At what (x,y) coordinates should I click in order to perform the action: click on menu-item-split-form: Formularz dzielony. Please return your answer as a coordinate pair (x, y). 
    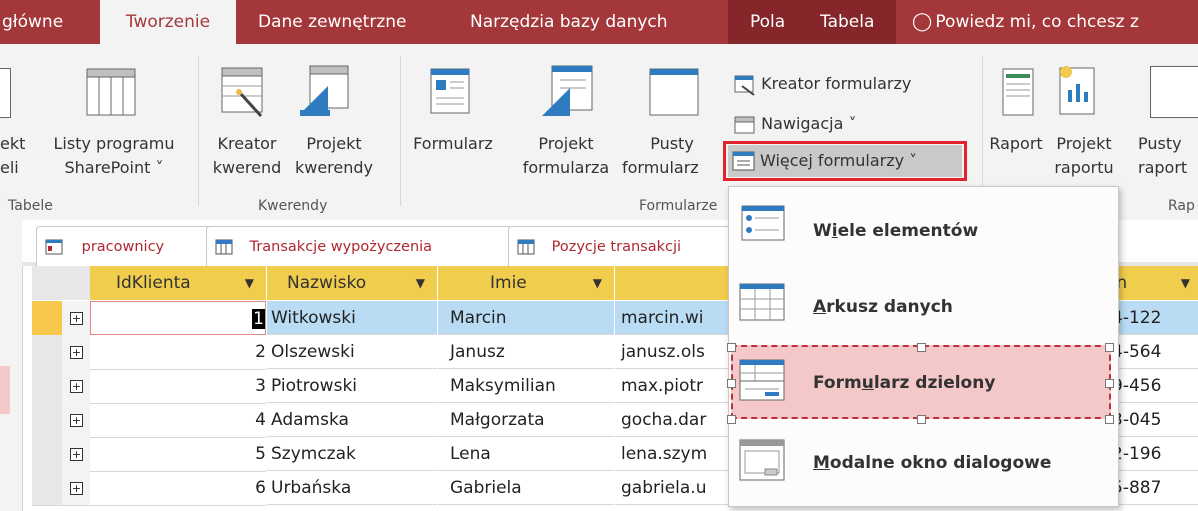
    Looking at the image, I should click on (923, 384).